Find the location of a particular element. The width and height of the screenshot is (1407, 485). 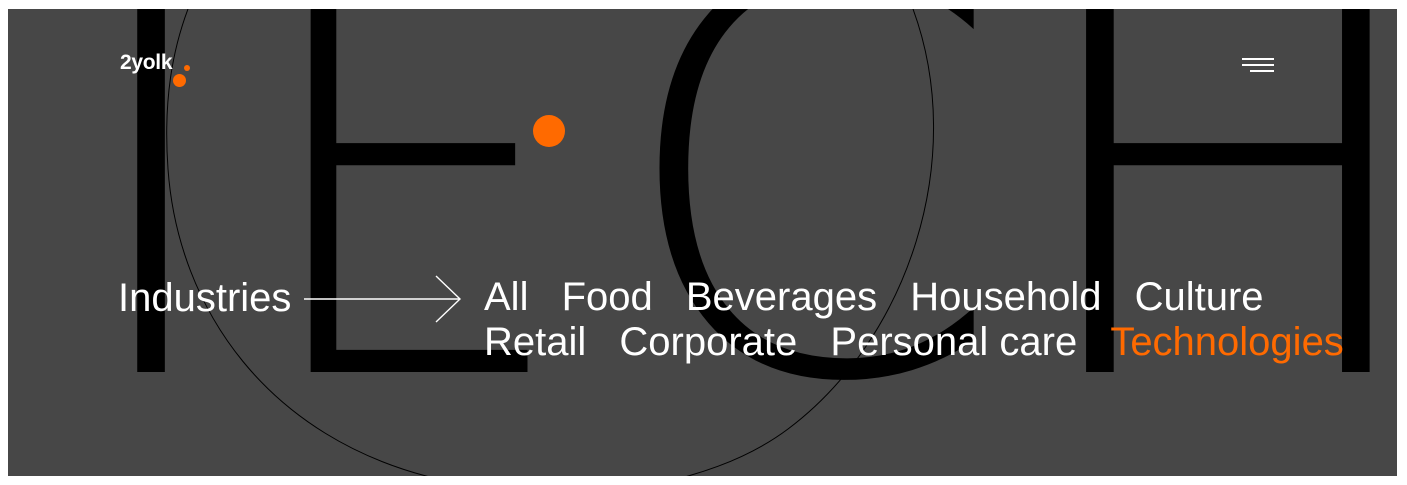

industries-label: Industries is located at coordinates (205, 298).